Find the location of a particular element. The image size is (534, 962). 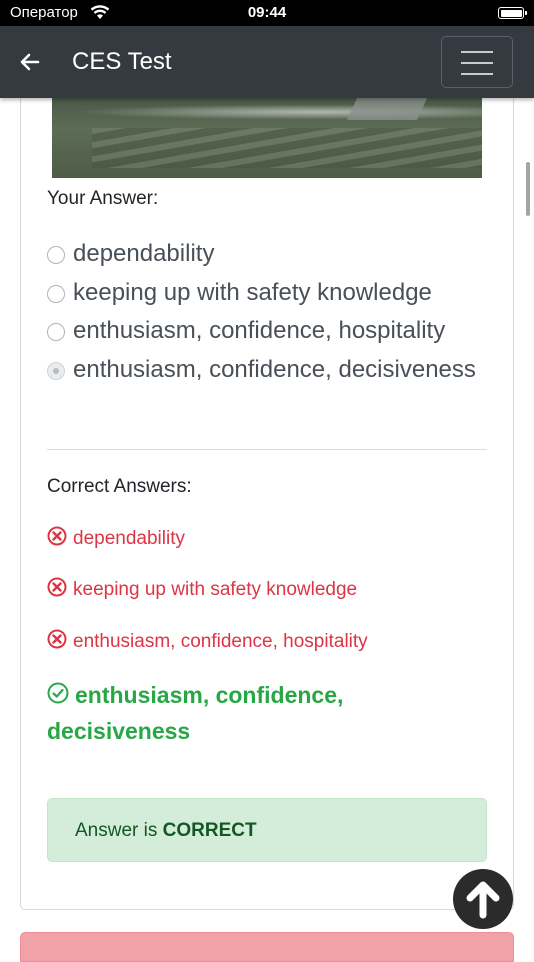

status-time: 09:44 is located at coordinates (267, 12).